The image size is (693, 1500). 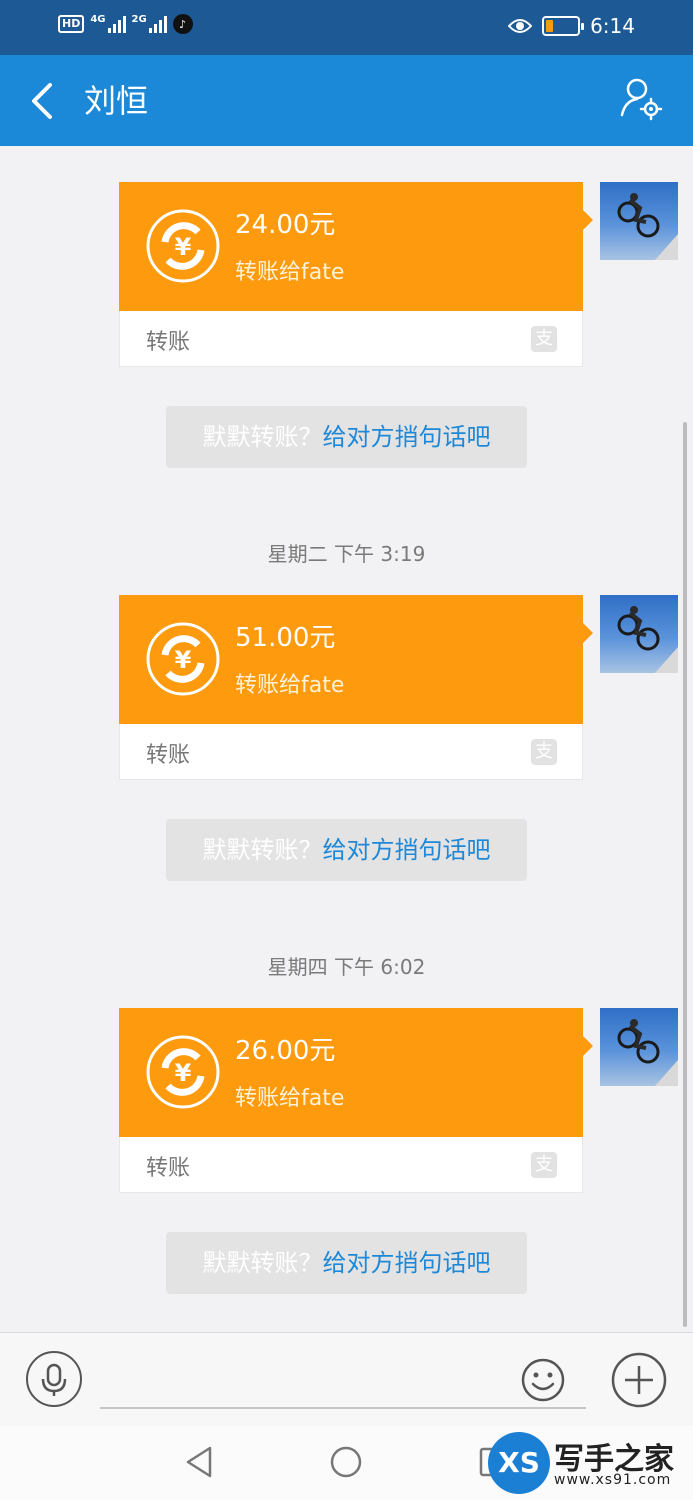 What do you see at coordinates (346, 27) in the screenshot?
I see `status-bar: HD 4G 2G ♪ 6:14` at bounding box center [346, 27].